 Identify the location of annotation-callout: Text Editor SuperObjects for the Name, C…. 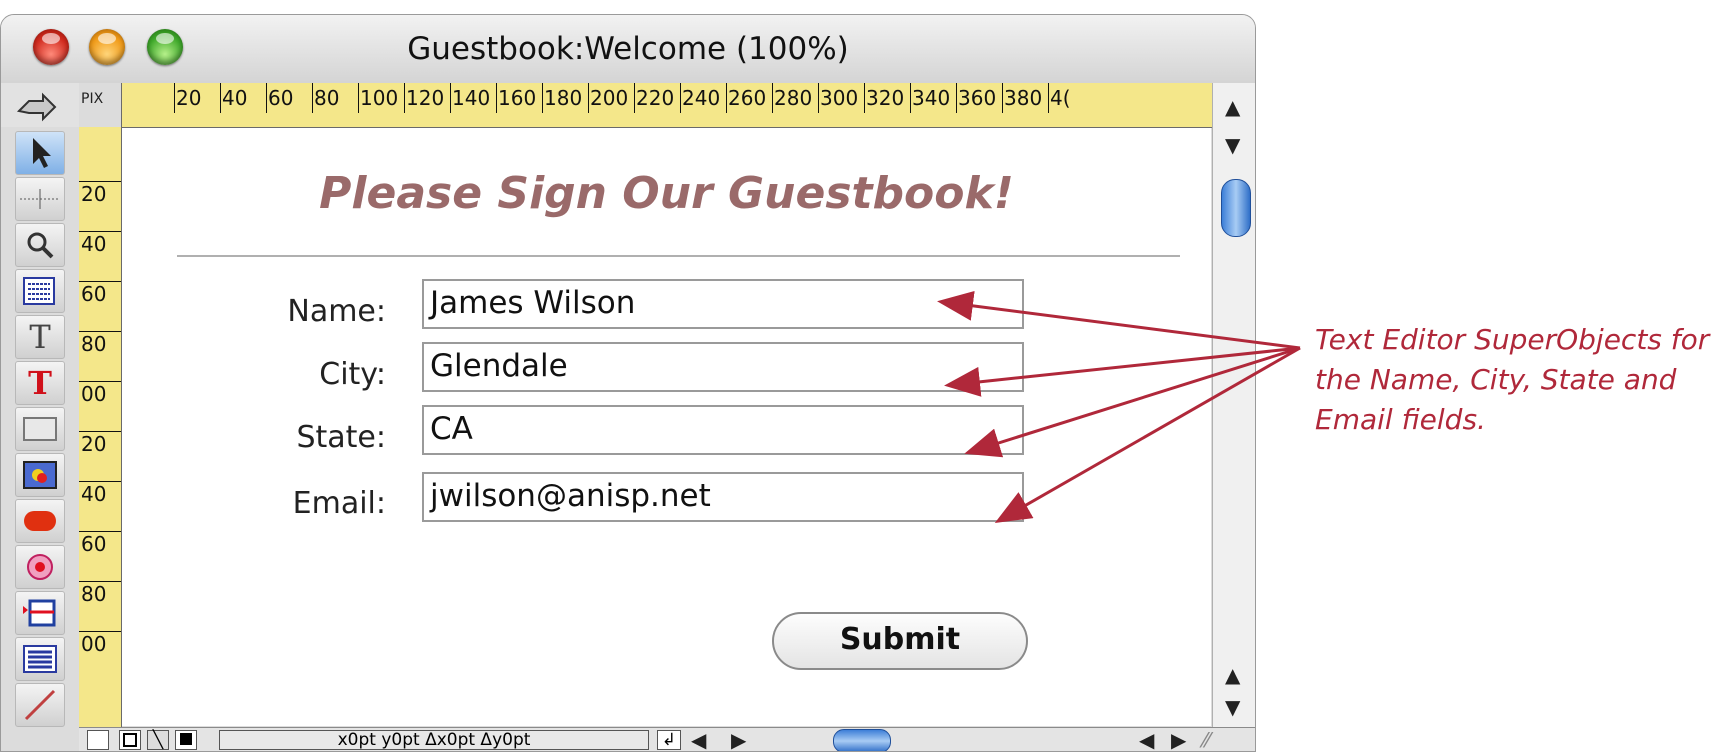
(1512, 379).